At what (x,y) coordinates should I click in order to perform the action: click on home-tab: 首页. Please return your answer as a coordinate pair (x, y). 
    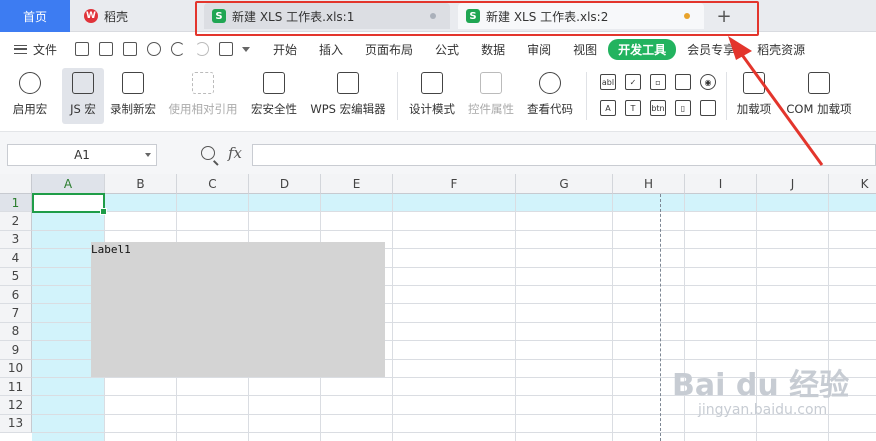
    Looking at the image, I should click on (35, 16).